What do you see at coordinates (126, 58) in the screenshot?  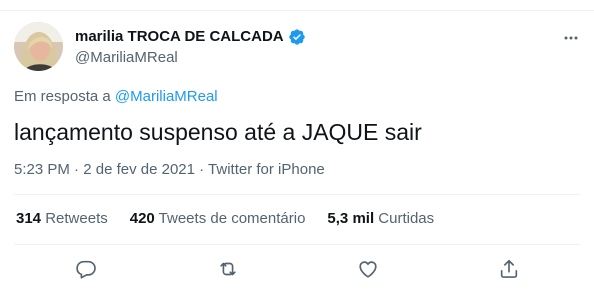 I see `author-handle: @MariliaMReal` at bounding box center [126, 58].